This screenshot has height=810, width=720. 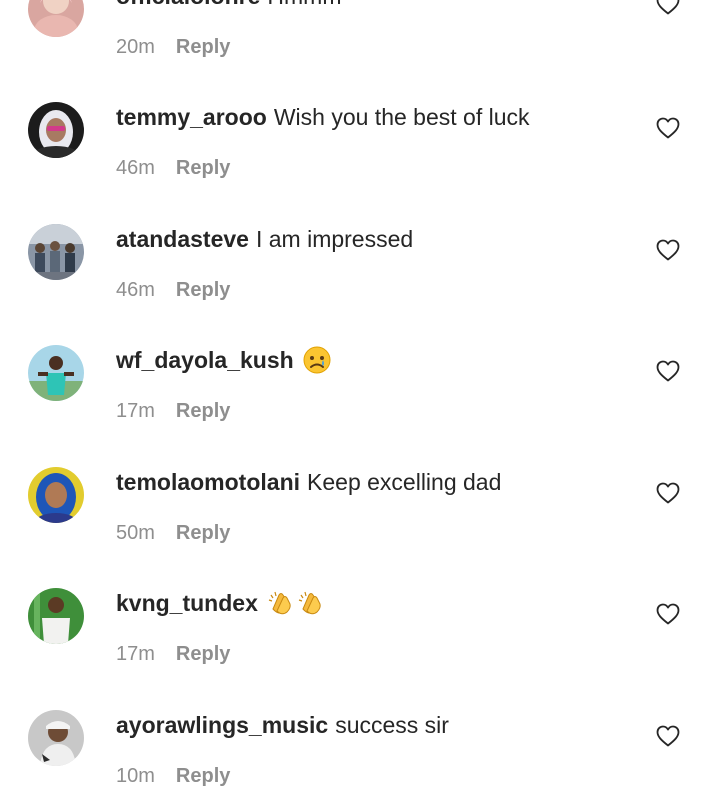 What do you see at coordinates (135, 533) in the screenshot?
I see `comment-time: 50m` at bounding box center [135, 533].